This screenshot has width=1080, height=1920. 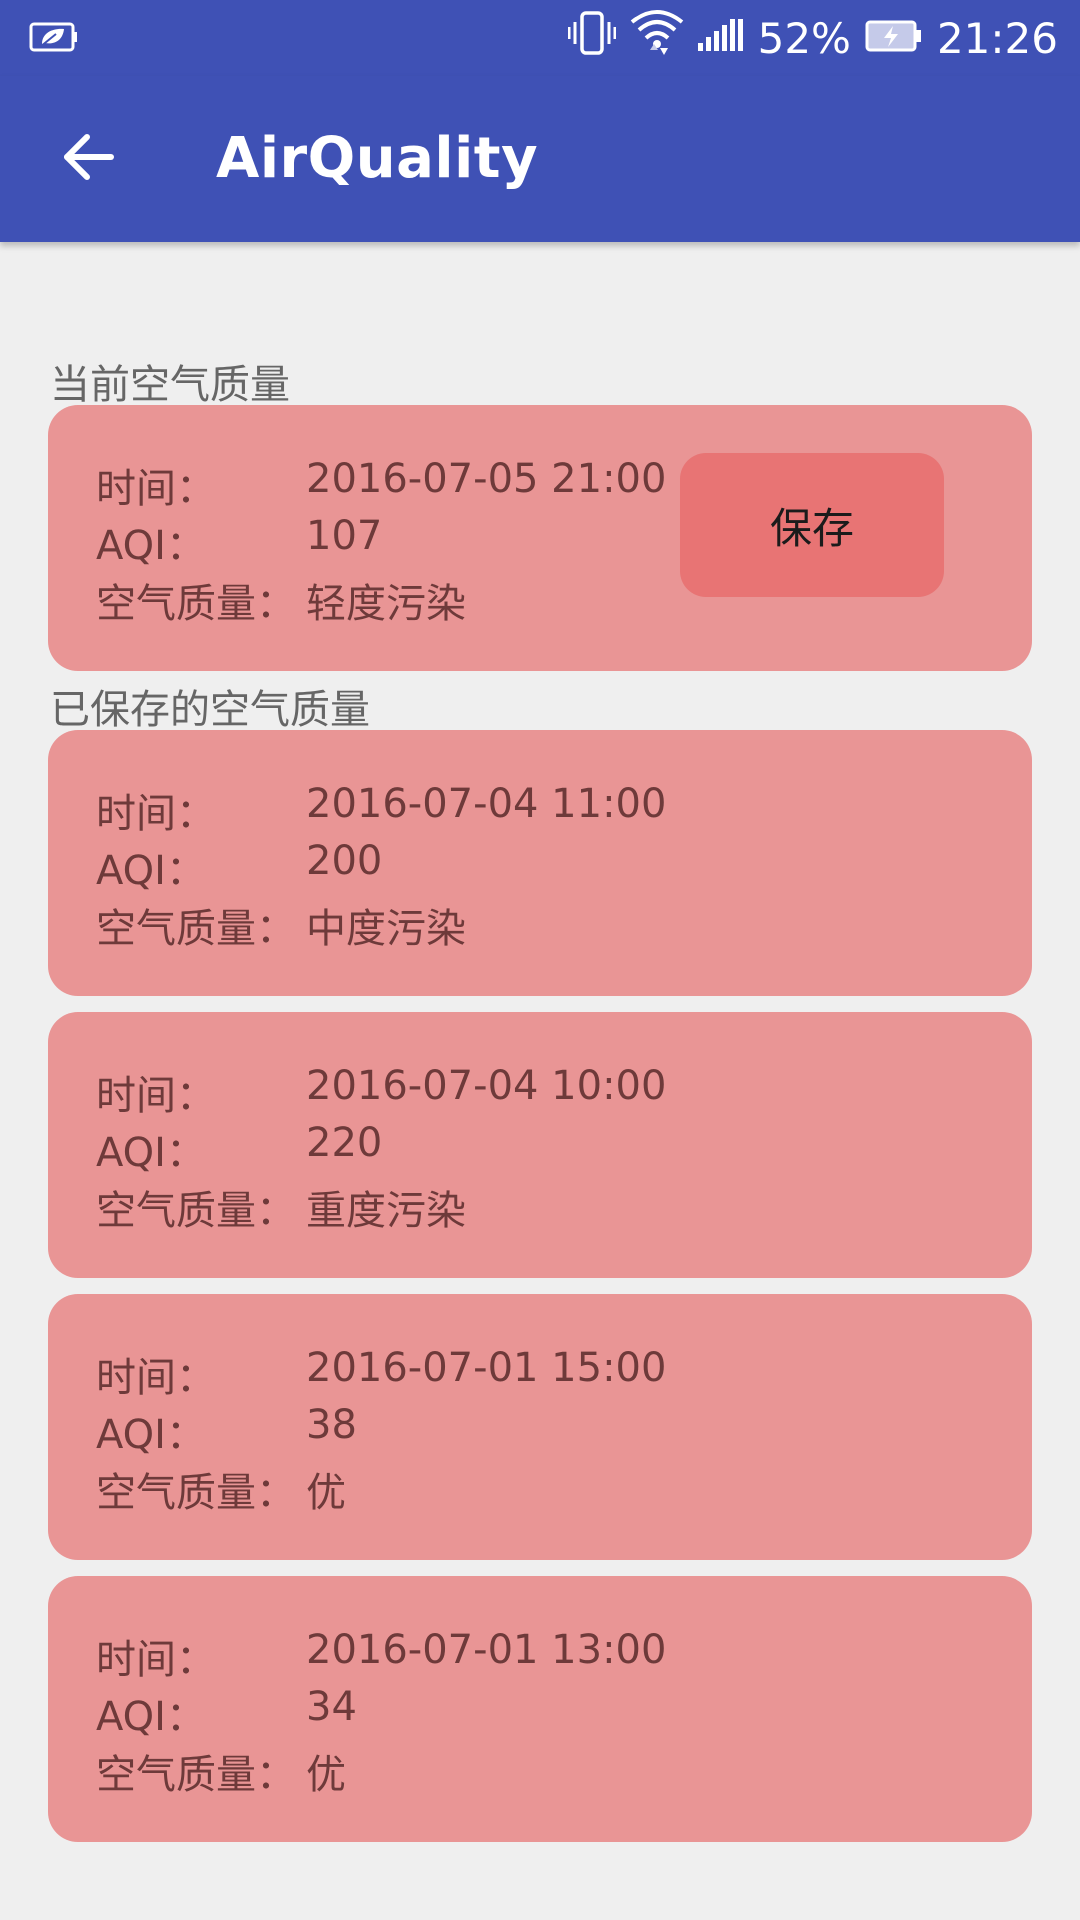 What do you see at coordinates (540, 1145) in the screenshot?
I see `saved-card: 时间： 2016-07-04 10:00 AQI： 220 空气质量： 重度污染` at bounding box center [540, 1145].